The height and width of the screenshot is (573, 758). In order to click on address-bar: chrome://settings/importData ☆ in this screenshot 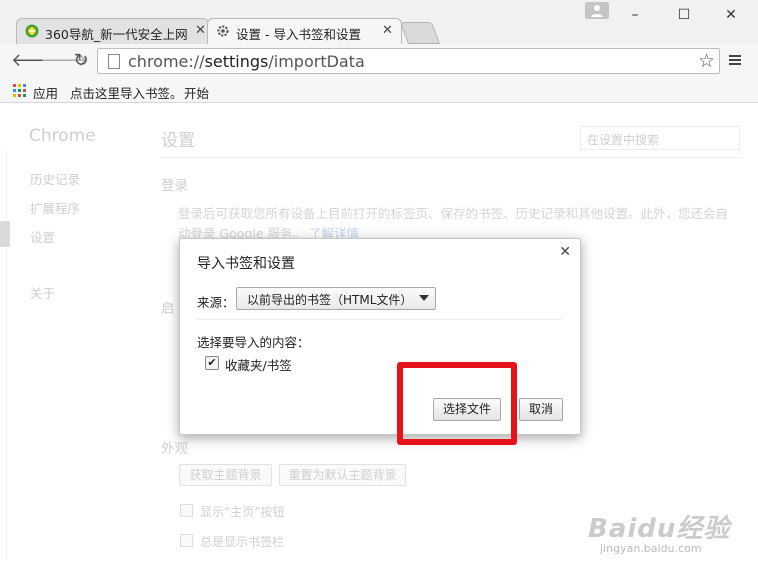, I will do `click(408, 61)`.